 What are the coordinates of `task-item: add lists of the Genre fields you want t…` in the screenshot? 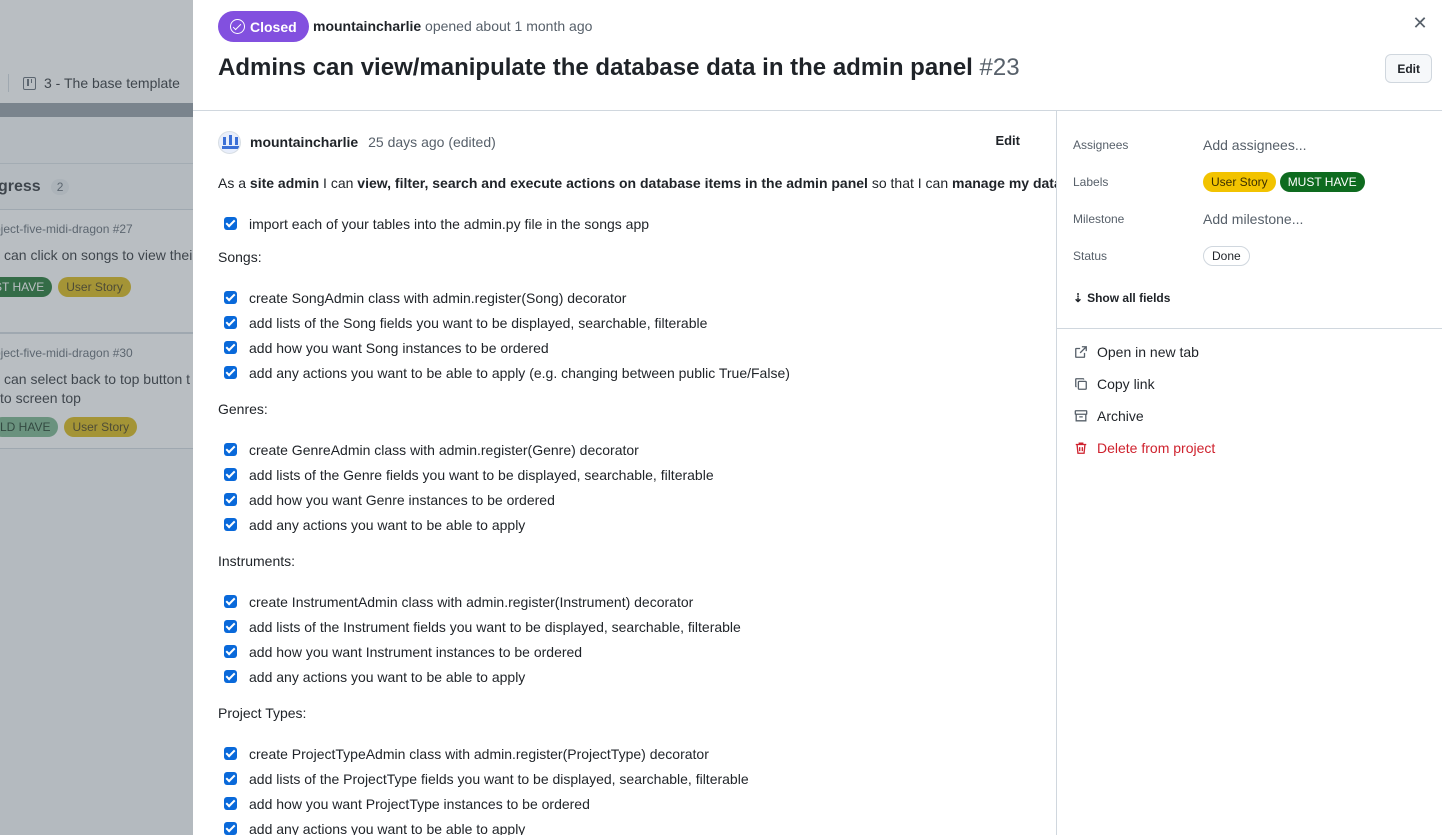 It's located at (636, 474).